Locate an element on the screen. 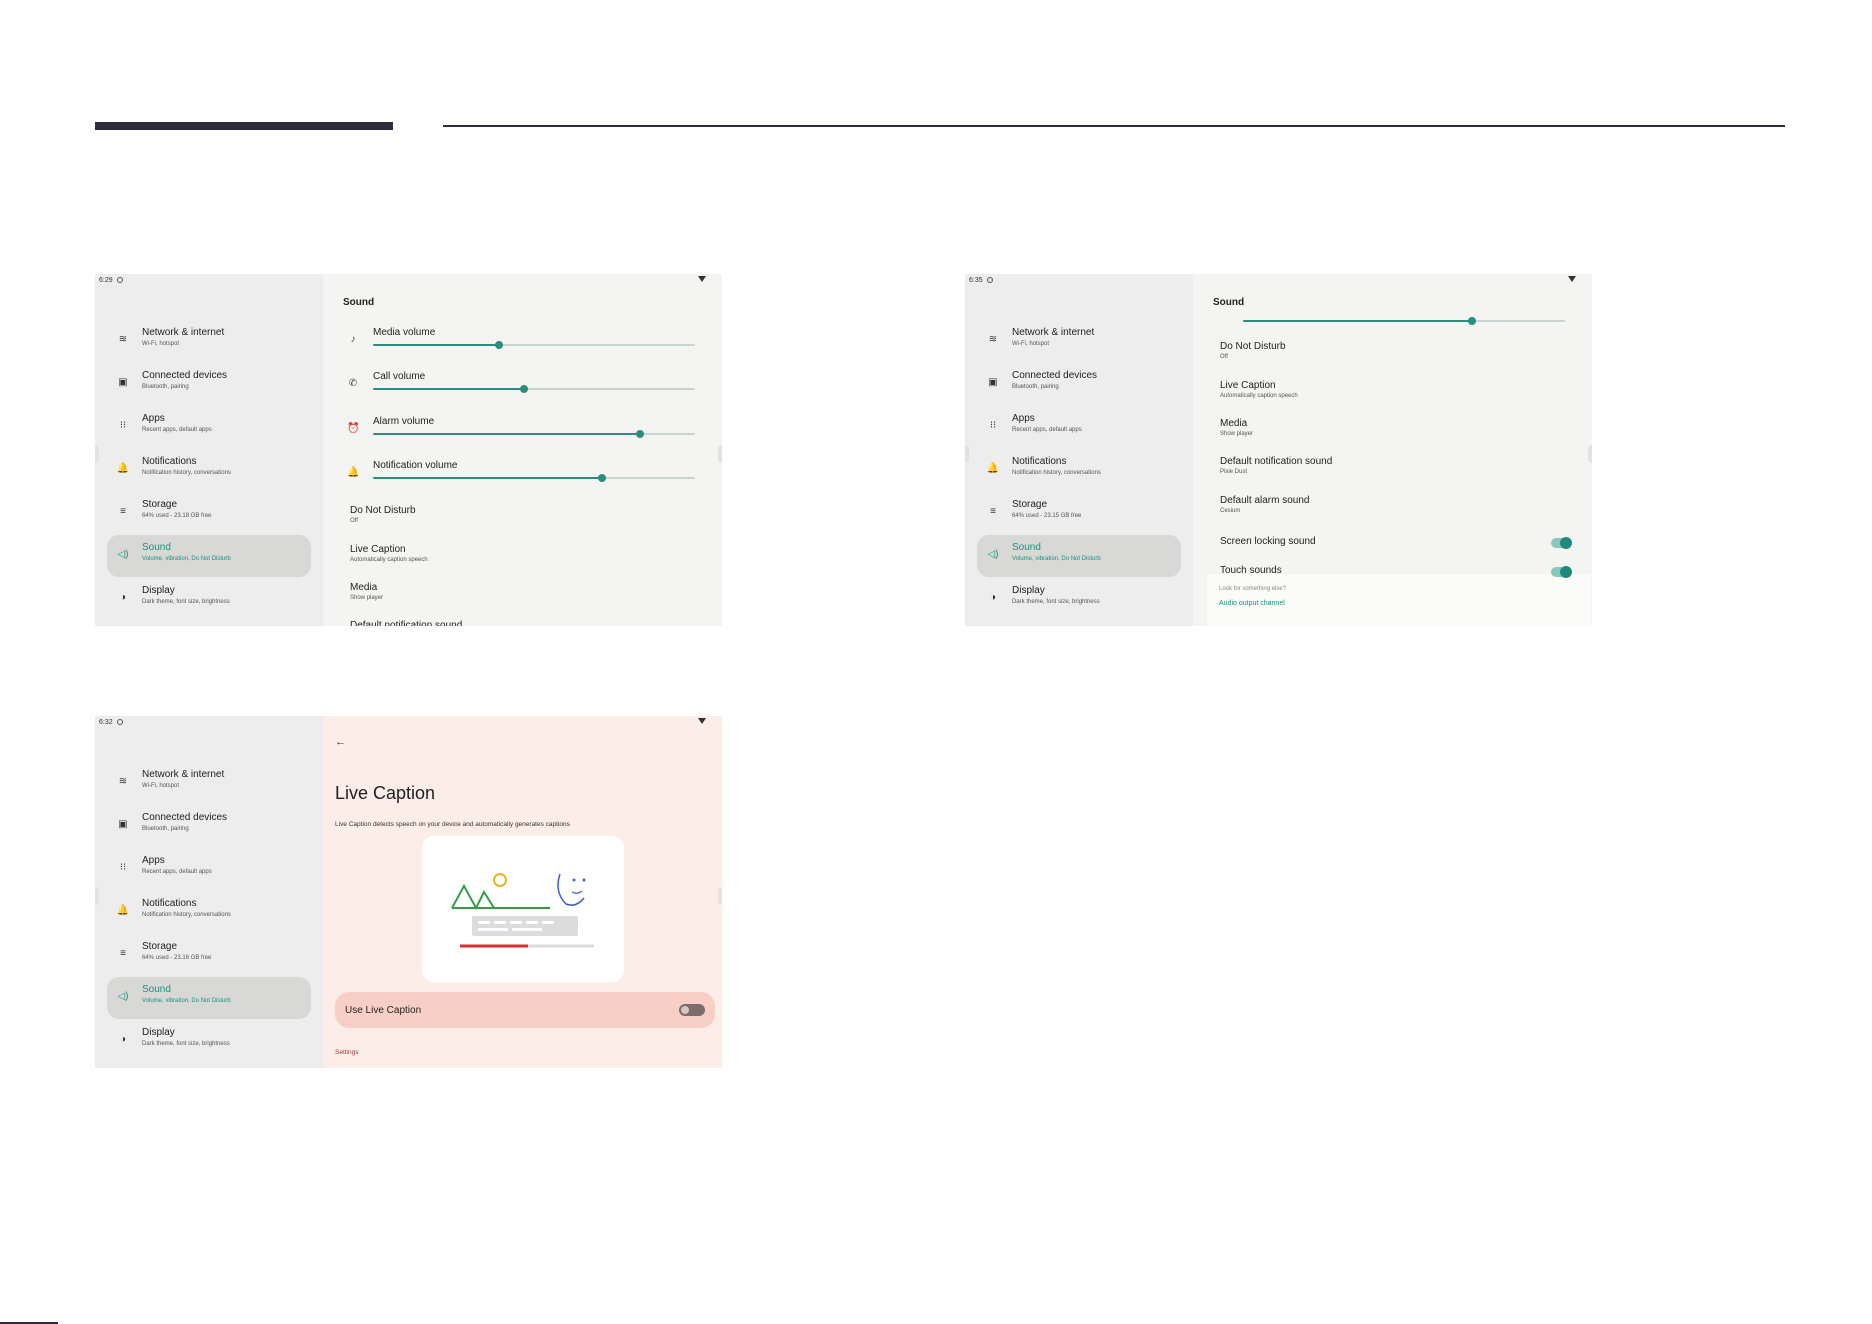 The image size is (1872, 1324). status-time: 6:29 is located at coordinates (106, 280).